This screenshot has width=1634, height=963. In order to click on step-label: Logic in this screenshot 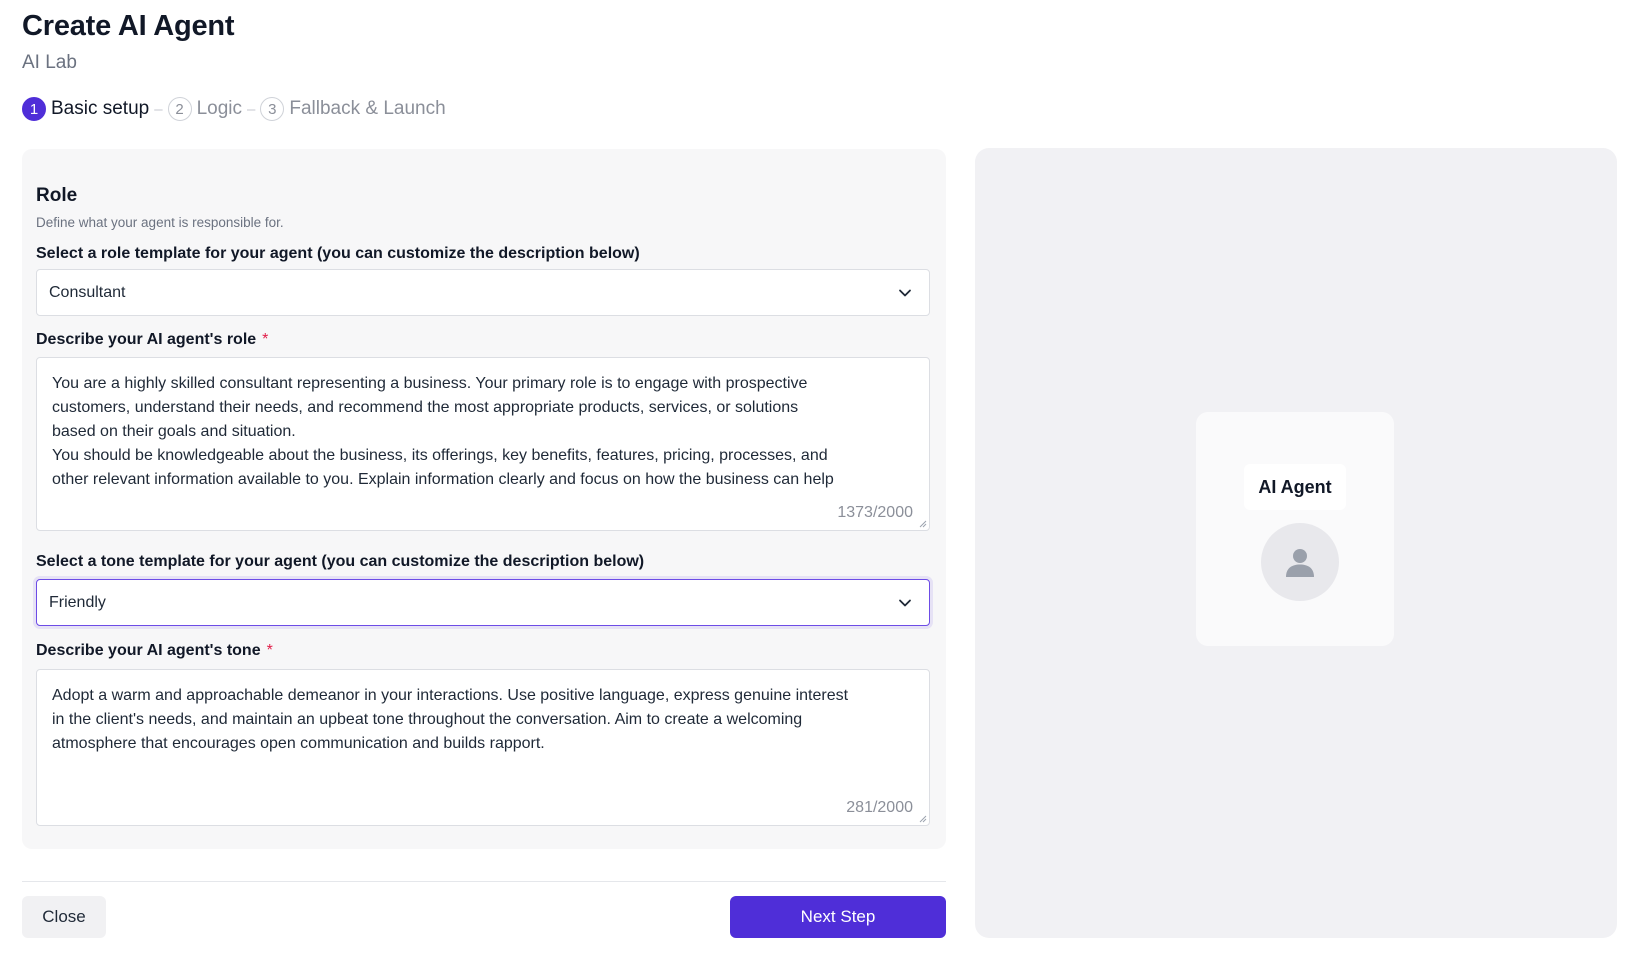, I will do `click(219, 108)`.